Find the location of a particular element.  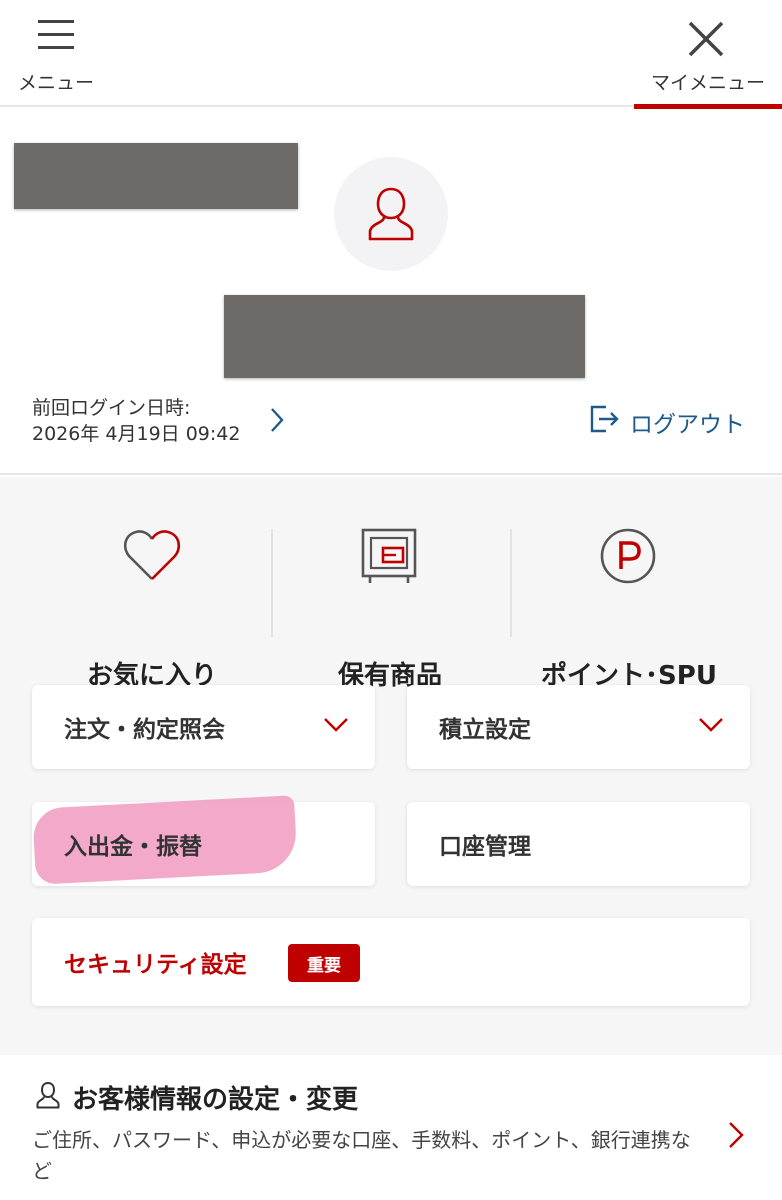

account-management-label: 口座管理 is located at coordinates (485, 847).